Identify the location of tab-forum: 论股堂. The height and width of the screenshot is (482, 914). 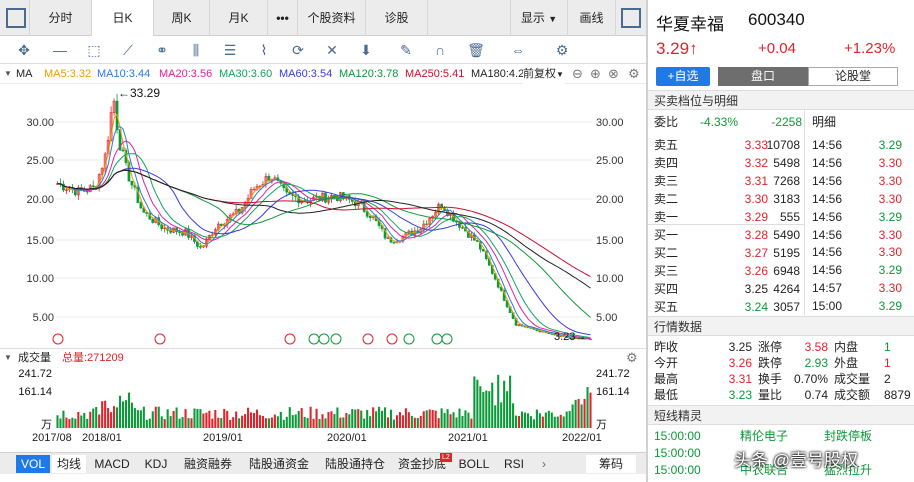
(853, 76).